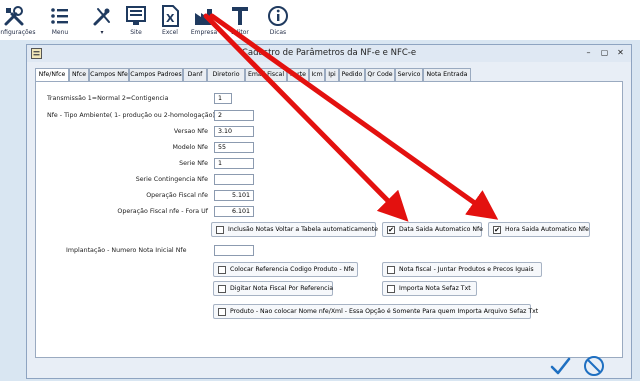 This screenshot has height=381, width=640. What do you see at coordinates (162, 211) in the screenshot?
I see `operacao-fiscal-fora-label: Operação Fiscal nfe - Fora Uf` at bounding box center [162, 211].